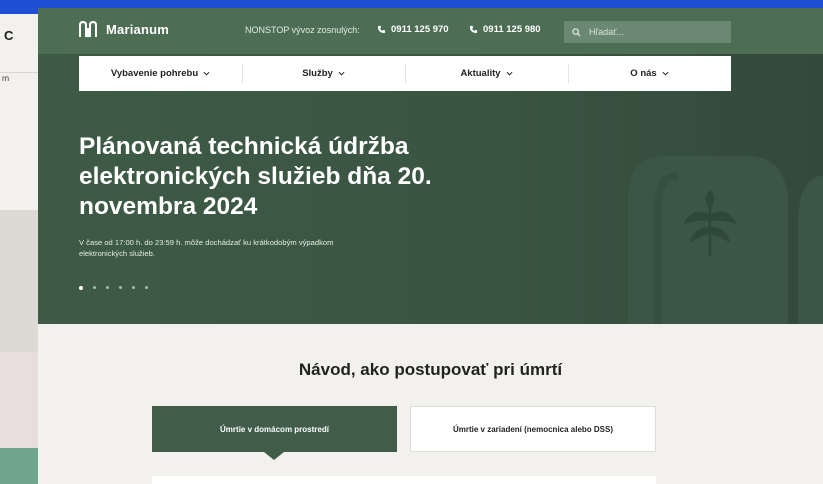 This screenshot has width=823, height=484. Describe the element at coordinates (317, 73) in the screenshot. I see `nav-item-label: Služby` at that location.